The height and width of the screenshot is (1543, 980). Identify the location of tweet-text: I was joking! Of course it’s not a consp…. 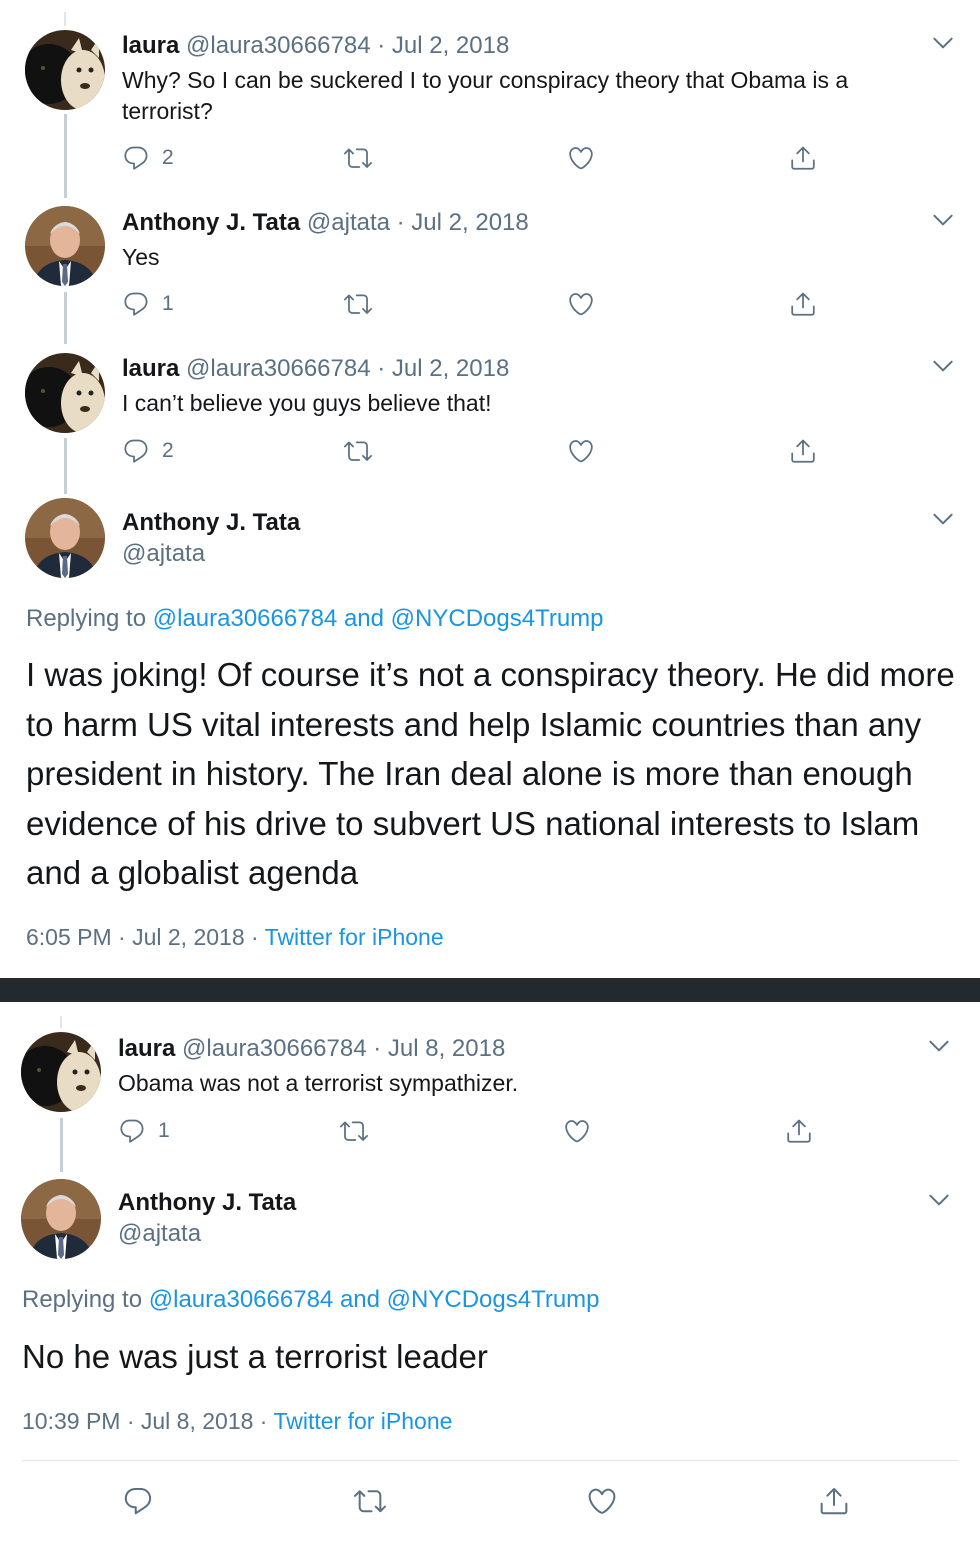
(490, 773).